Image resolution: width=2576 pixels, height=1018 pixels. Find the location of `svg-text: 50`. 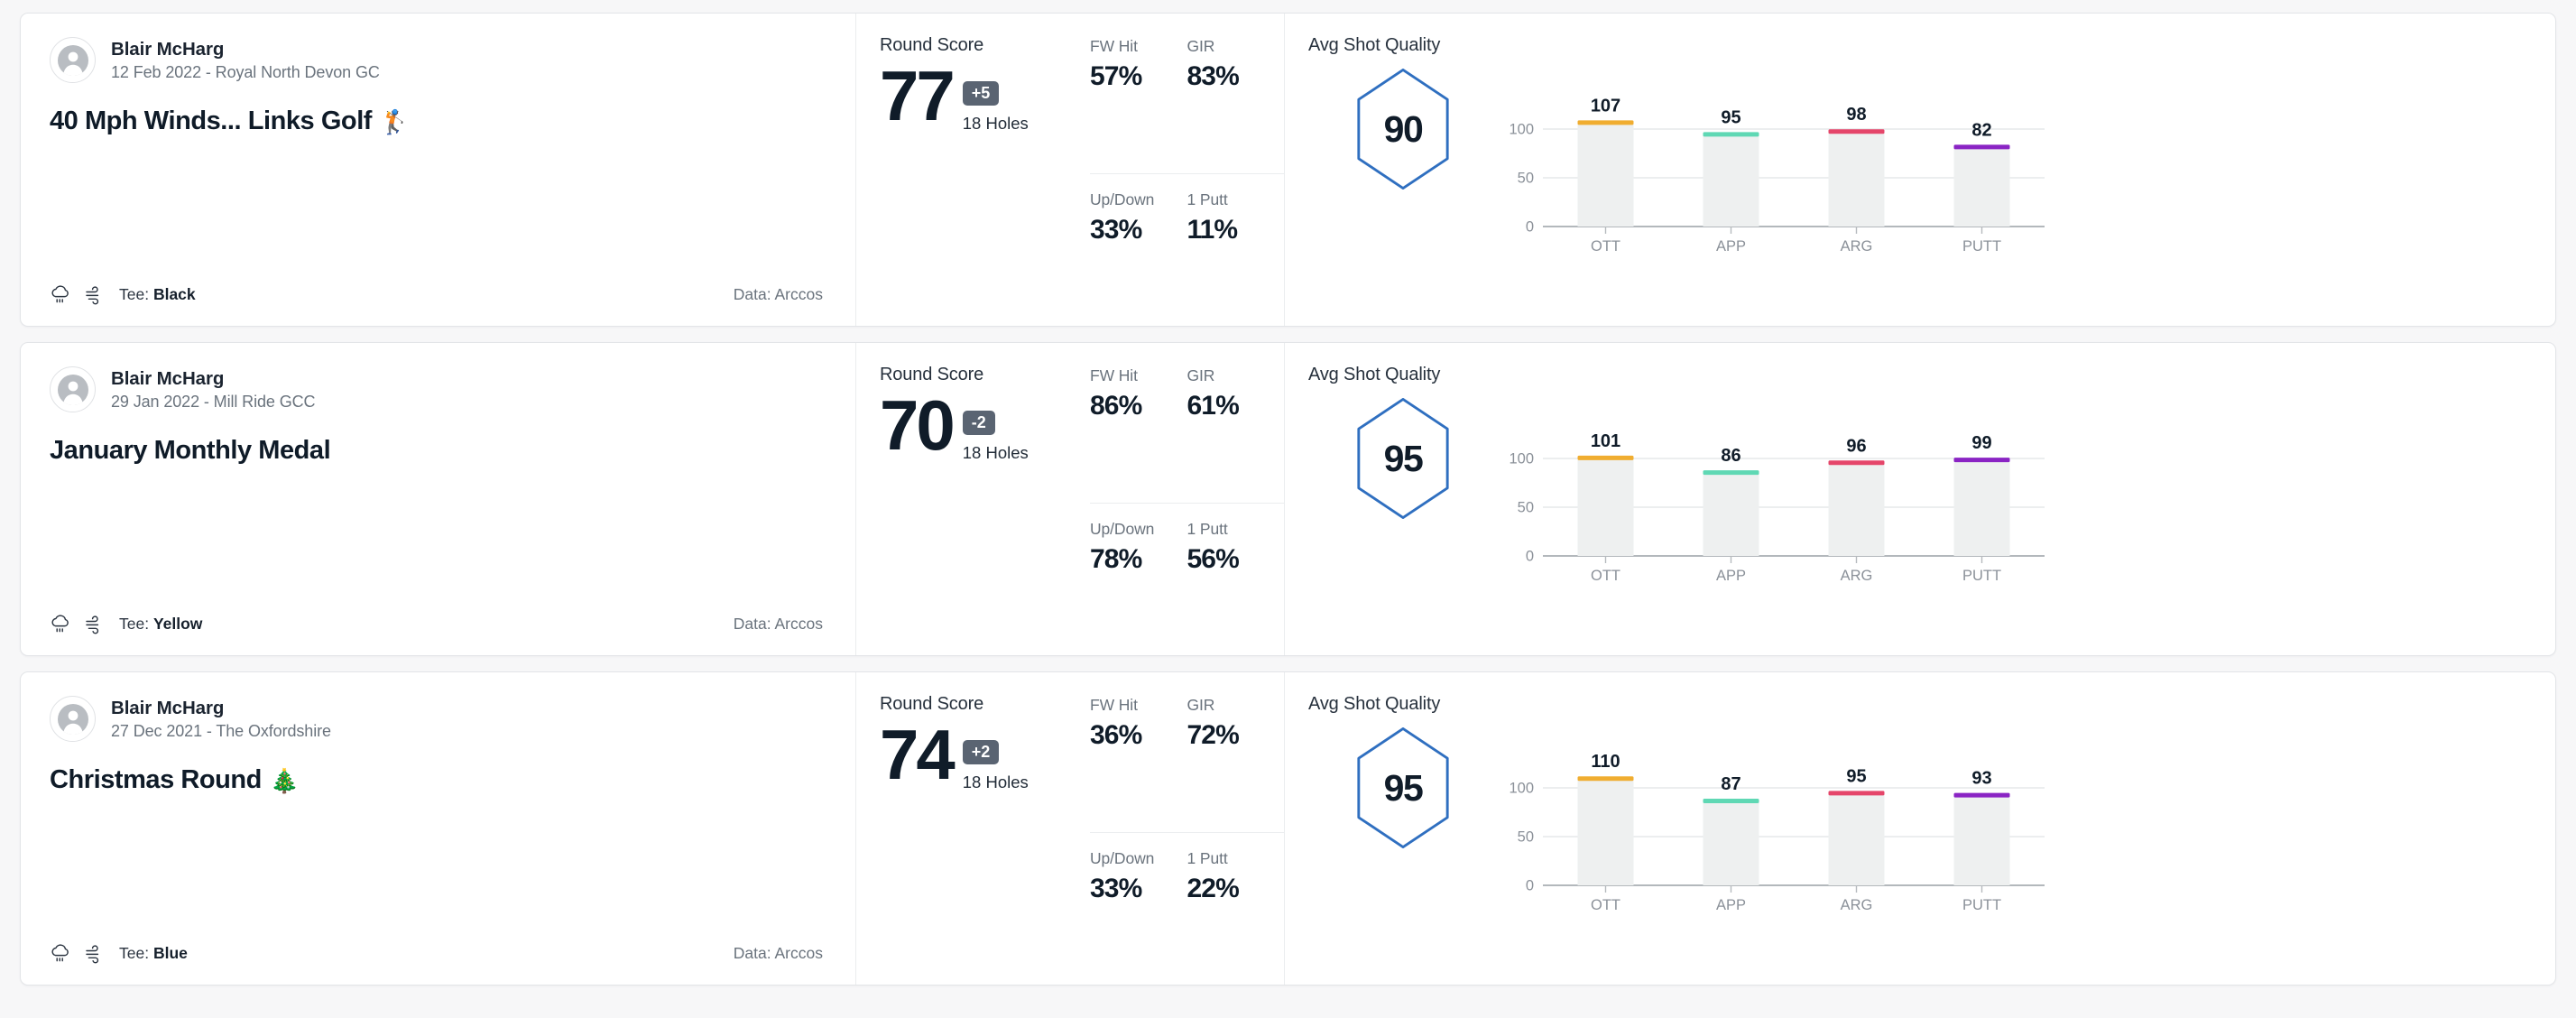

svg-text: 50 is located at coordinates (1526, 179).